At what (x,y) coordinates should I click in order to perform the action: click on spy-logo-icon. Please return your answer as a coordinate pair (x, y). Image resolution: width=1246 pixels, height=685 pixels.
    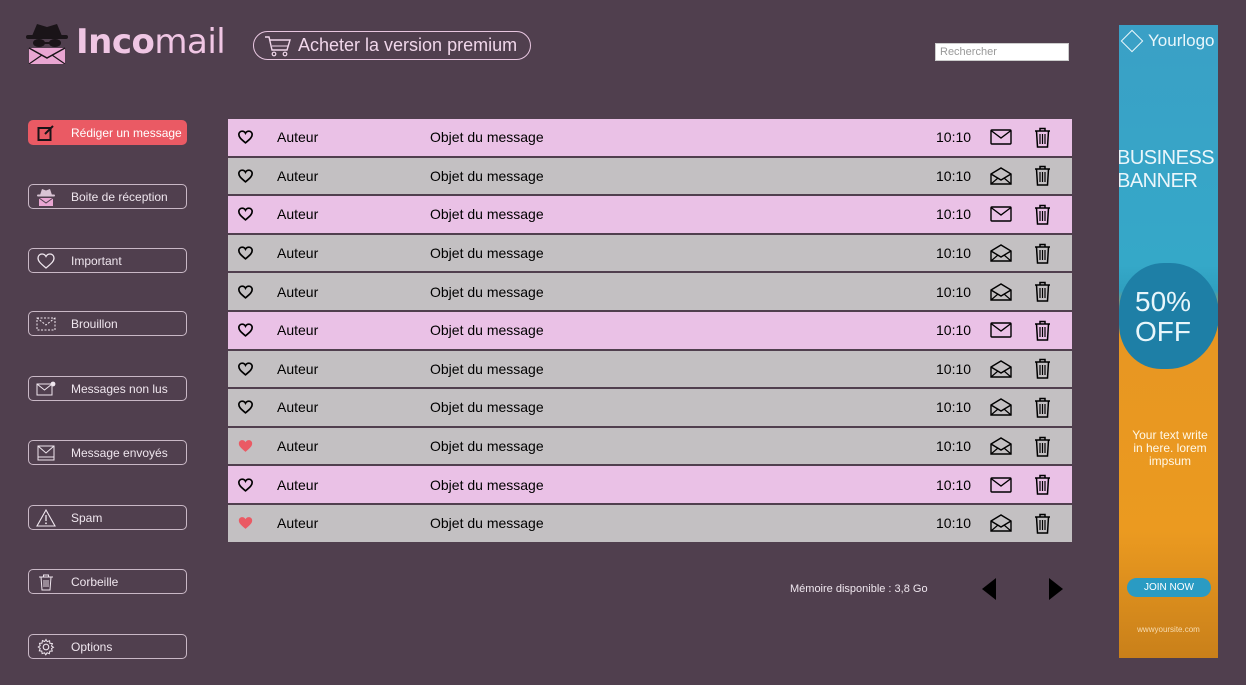
    Looking at the image, I should click on (47, 44).